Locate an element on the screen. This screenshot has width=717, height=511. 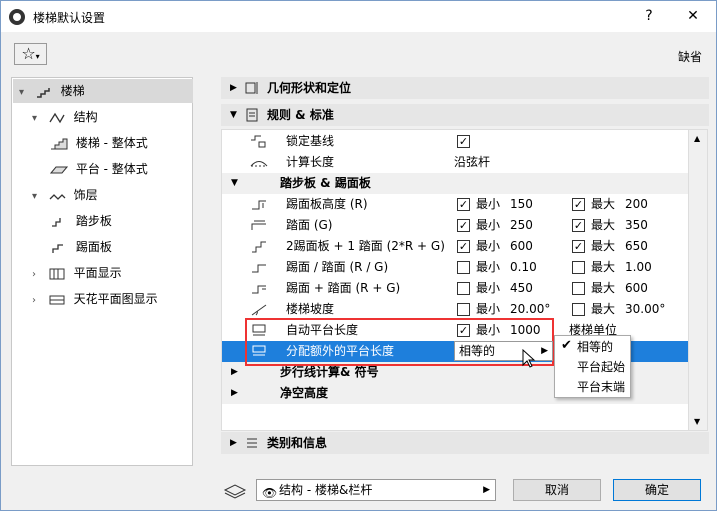
tree-item-label: 踢面板 is located at coordinates (93, 247).